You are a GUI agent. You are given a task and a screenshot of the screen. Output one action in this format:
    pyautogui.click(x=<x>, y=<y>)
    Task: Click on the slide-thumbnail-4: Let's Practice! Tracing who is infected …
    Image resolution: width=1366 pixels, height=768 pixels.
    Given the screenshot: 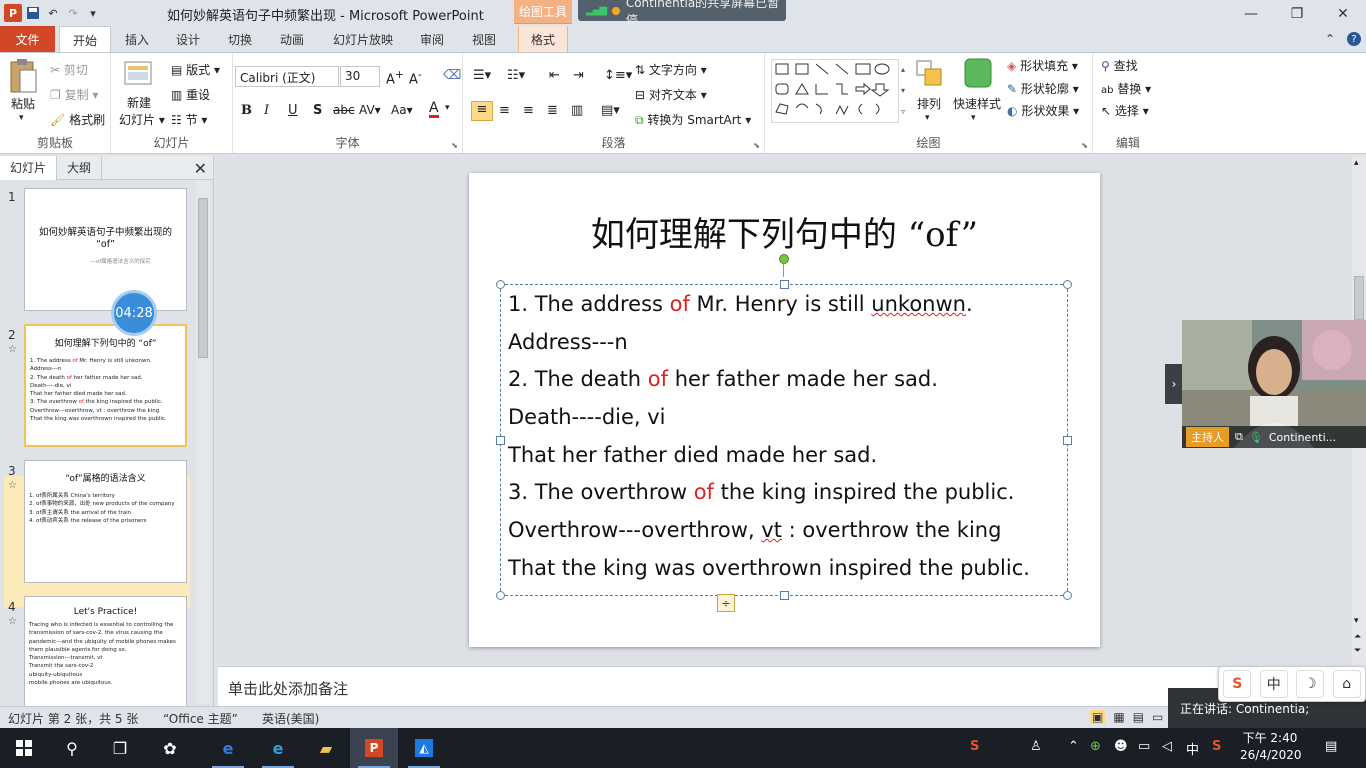 What is the action you would take?
    pyautogui.click(x=105, y=652)
    